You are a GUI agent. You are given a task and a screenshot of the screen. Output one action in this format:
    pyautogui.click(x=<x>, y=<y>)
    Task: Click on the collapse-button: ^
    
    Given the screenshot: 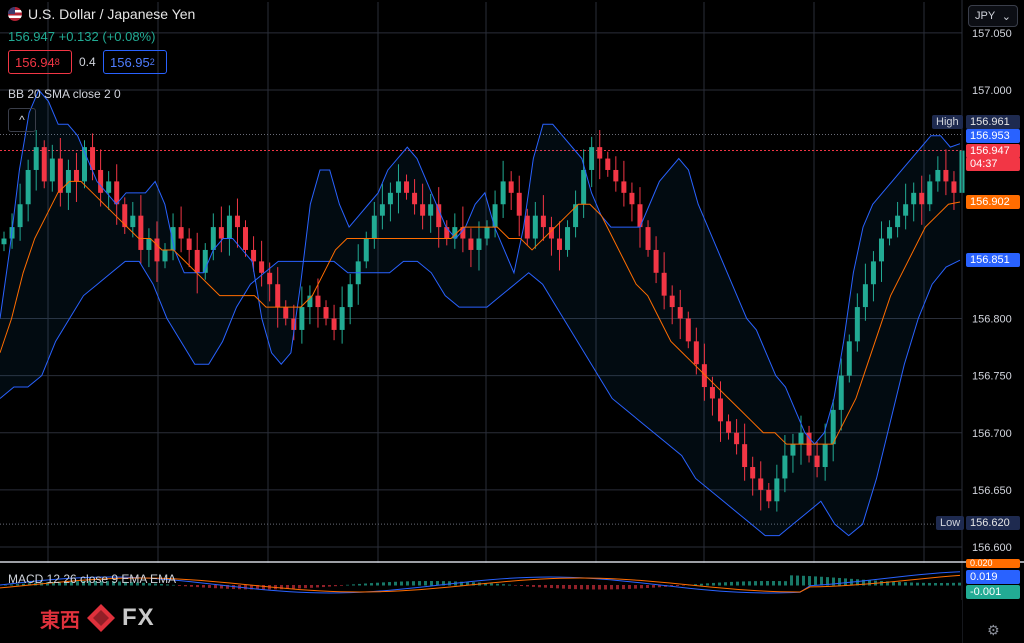 What is the action you would take?
    pyautogui.click(x=22, y=120)
    